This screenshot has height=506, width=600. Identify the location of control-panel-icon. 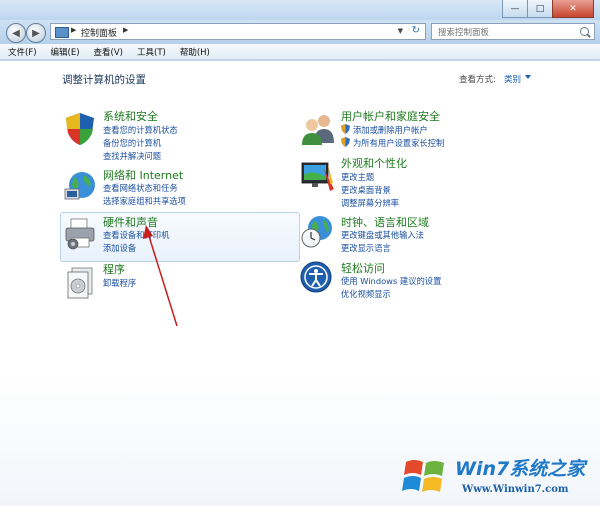
(62, 32).